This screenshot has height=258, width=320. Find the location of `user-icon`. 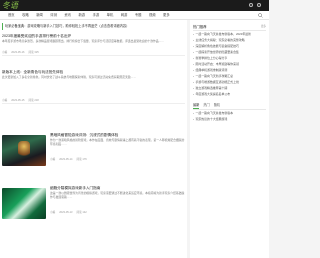

user-icon is located at coordinates (251, 5).